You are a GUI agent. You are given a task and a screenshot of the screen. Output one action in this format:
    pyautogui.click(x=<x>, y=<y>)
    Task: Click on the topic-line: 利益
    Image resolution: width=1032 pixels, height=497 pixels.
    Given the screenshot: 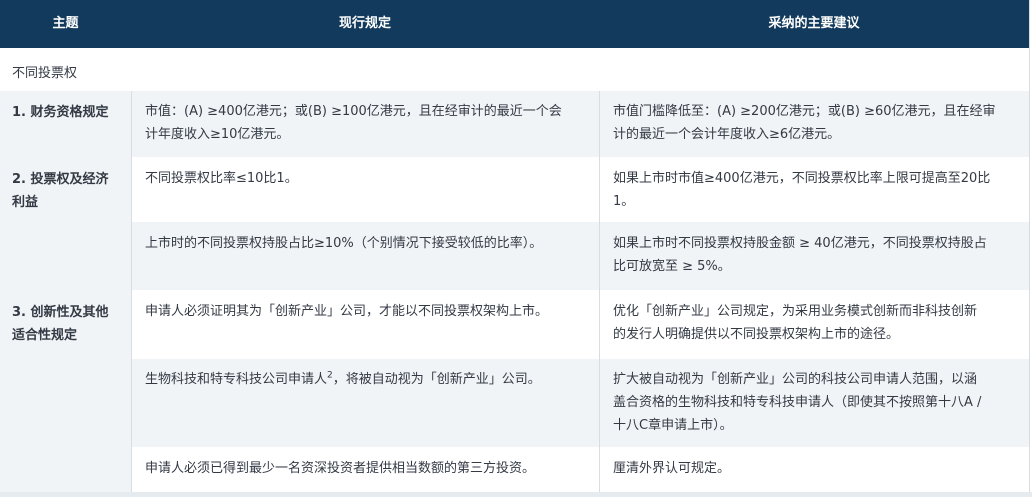 What is the action you would take?
    pyautogui.click(x=25, y=202)
    